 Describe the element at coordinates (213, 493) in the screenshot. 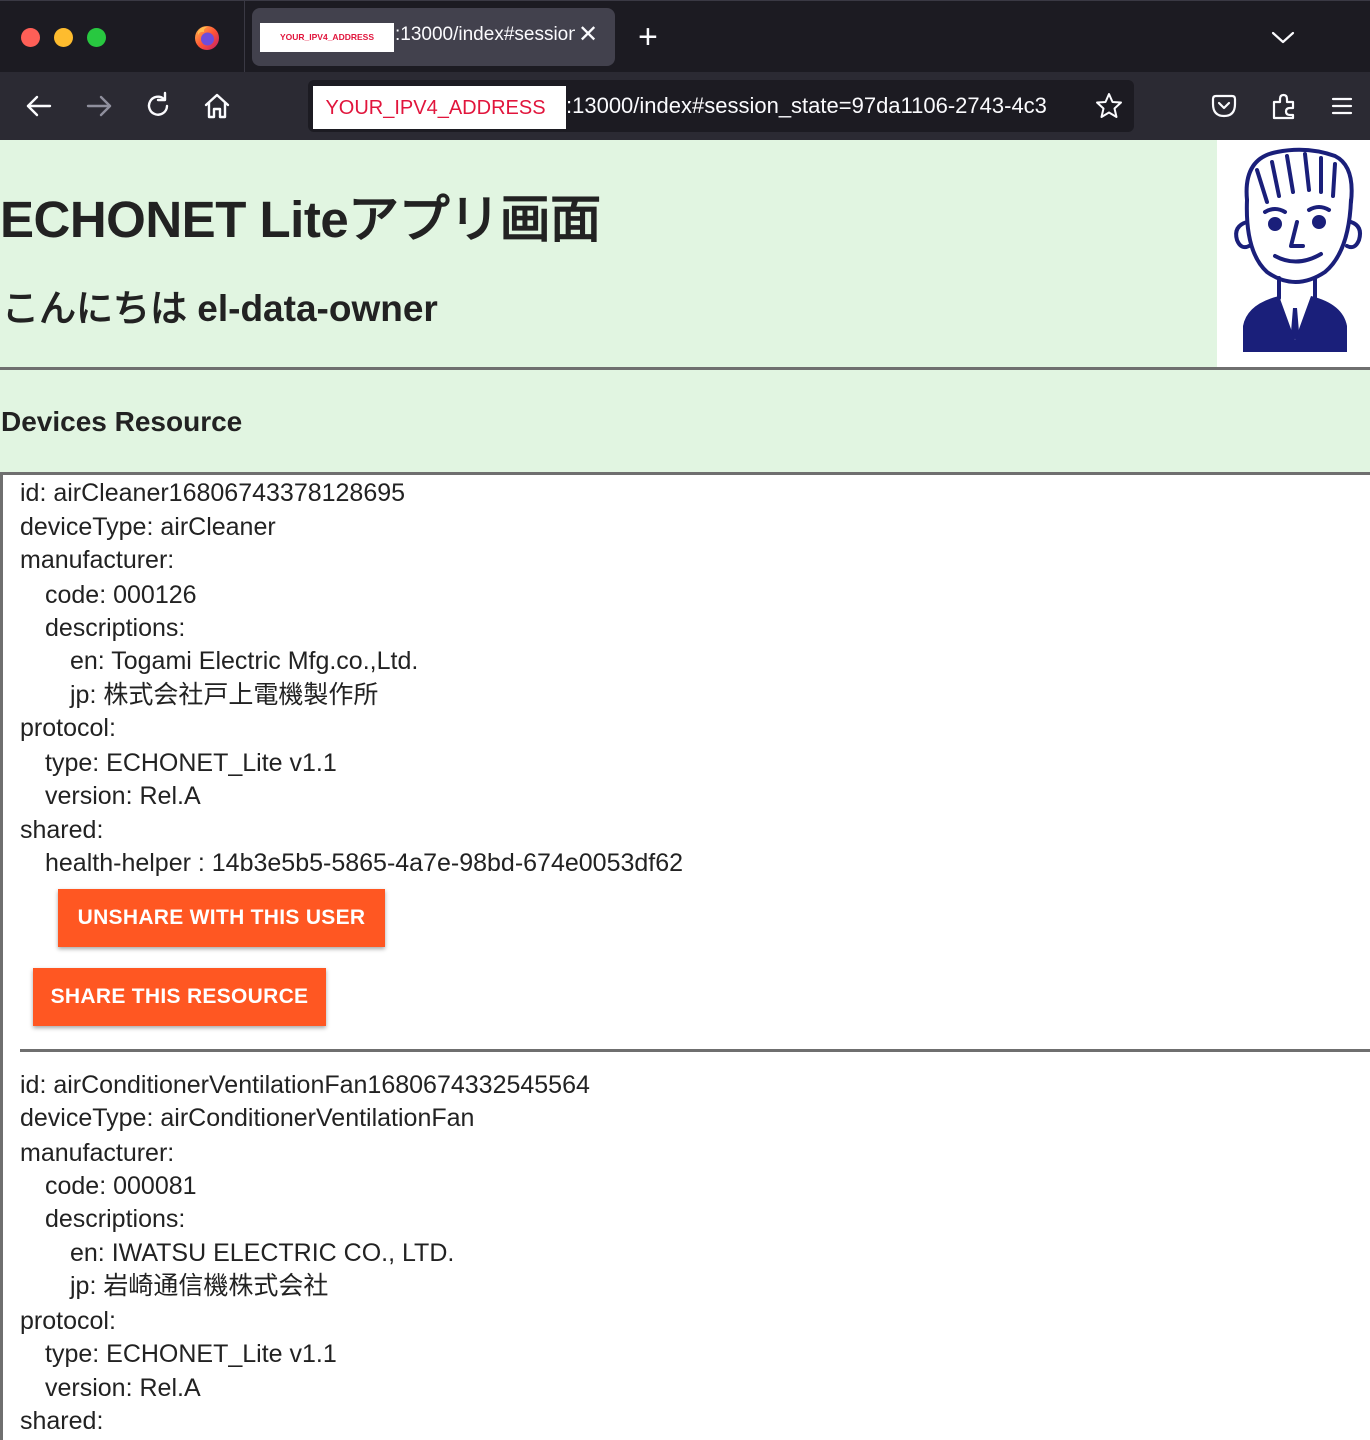

I see `device-id: id: airCleaner16806743378128695` at that location.